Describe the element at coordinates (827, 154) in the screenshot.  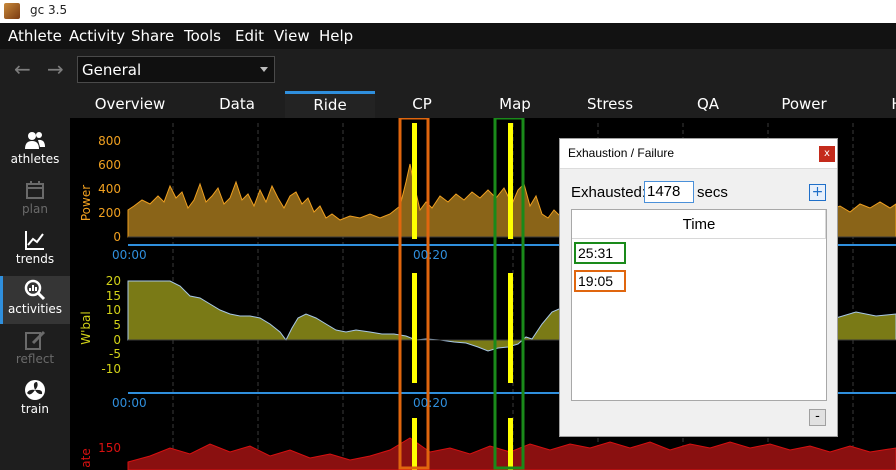
I see `close-button: x` at that location.